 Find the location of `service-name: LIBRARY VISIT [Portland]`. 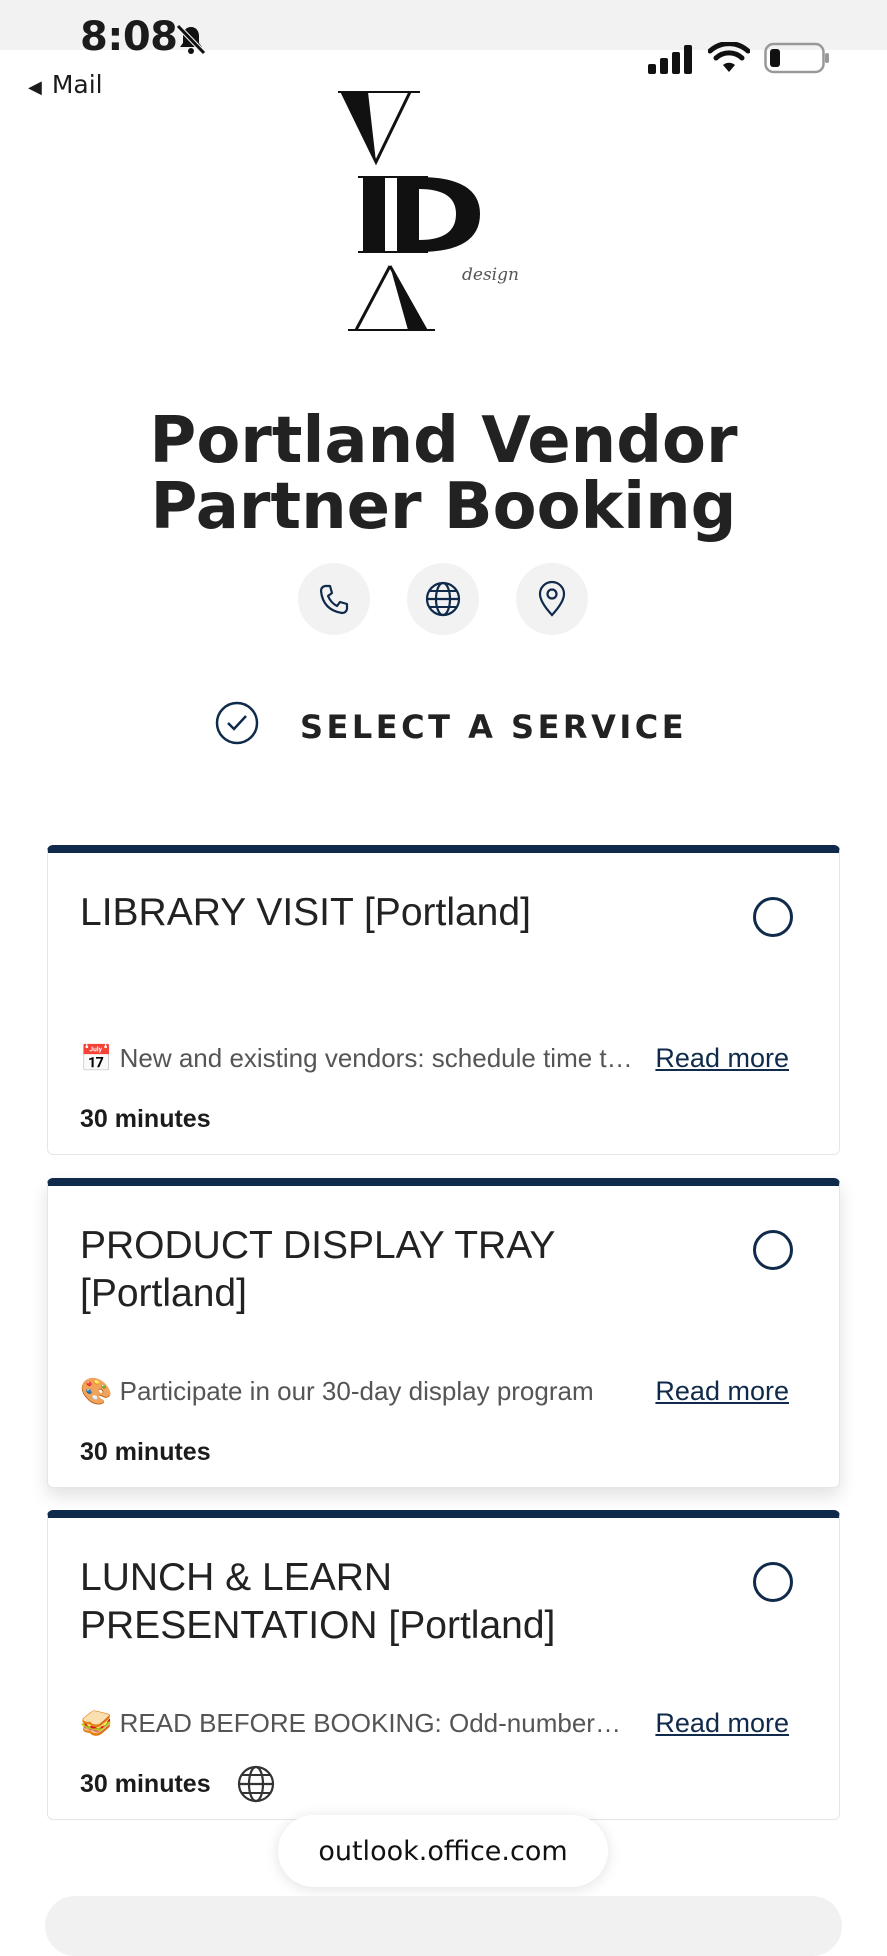

service-name: LIBRARY VISIT [Portland] is located at coordinates (305, 912).